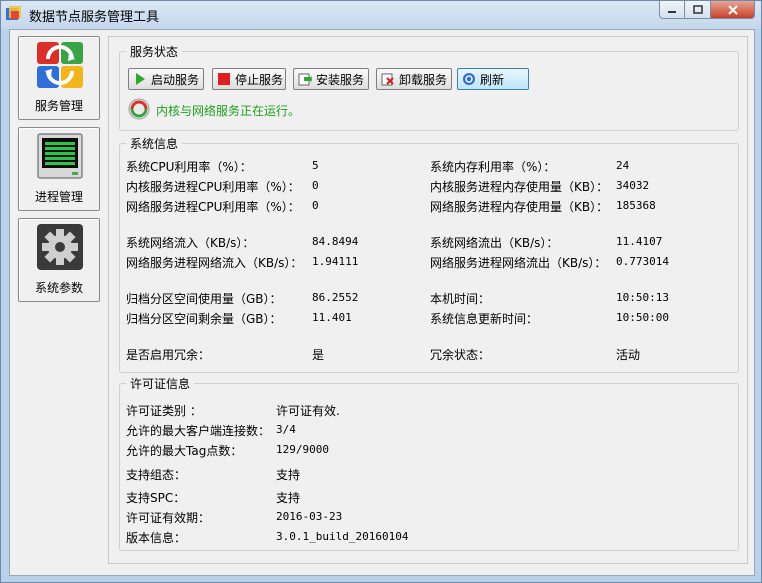  I want to click on gear-icon, so click(60, 247).